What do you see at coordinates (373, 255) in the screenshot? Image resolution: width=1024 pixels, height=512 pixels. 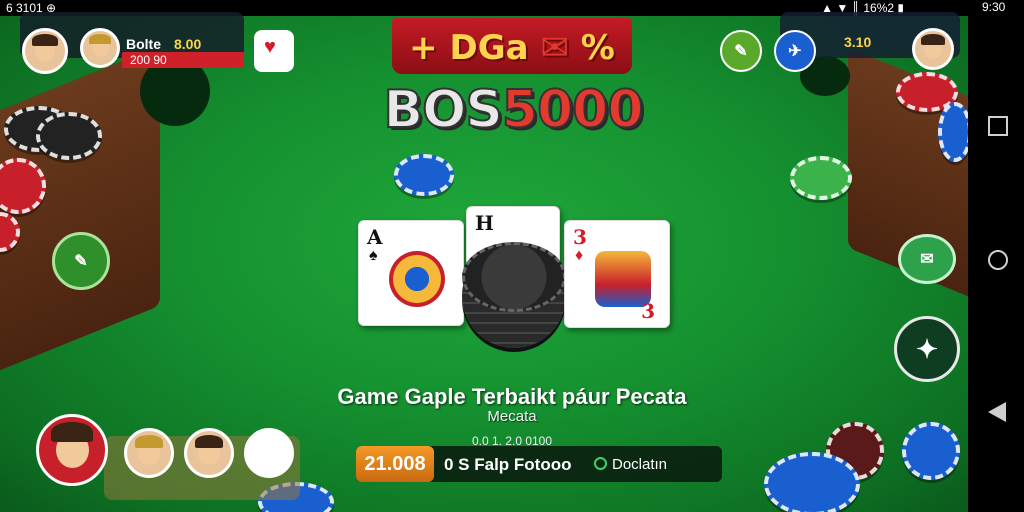 I see `spade-icon: ♠` at bounding box center [373, 255].